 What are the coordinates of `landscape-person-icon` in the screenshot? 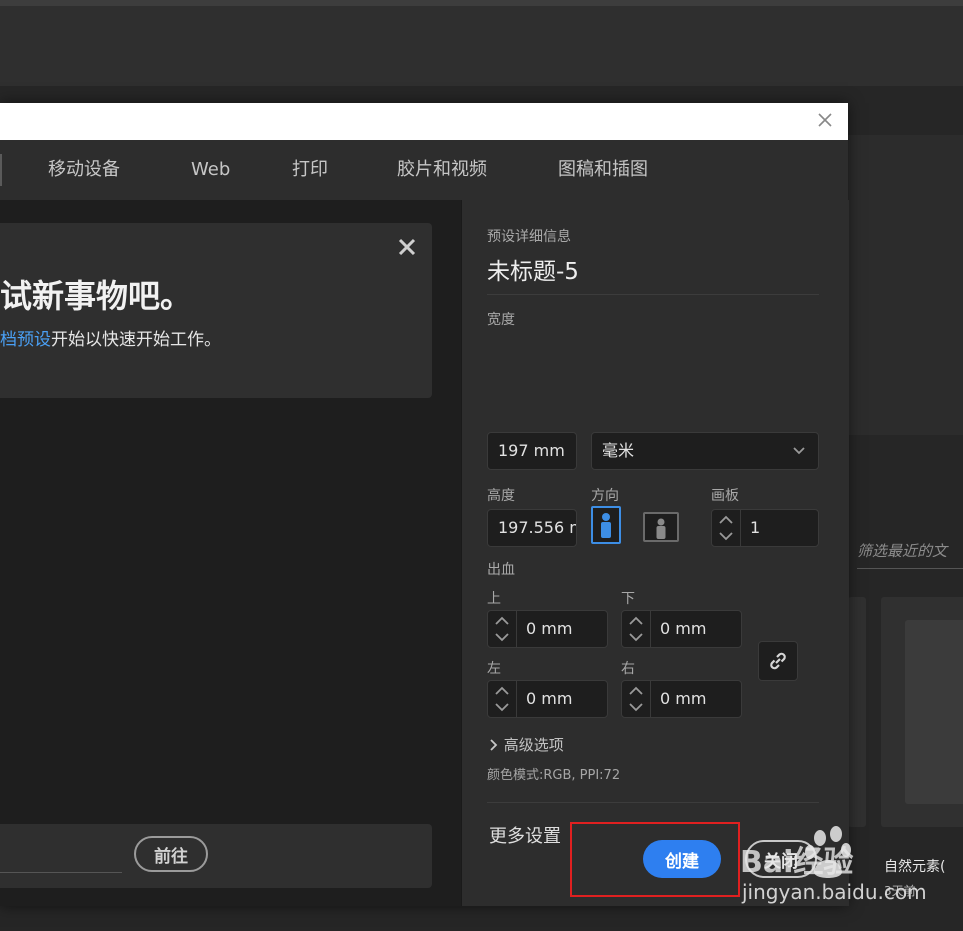 It's located at (661, 528).